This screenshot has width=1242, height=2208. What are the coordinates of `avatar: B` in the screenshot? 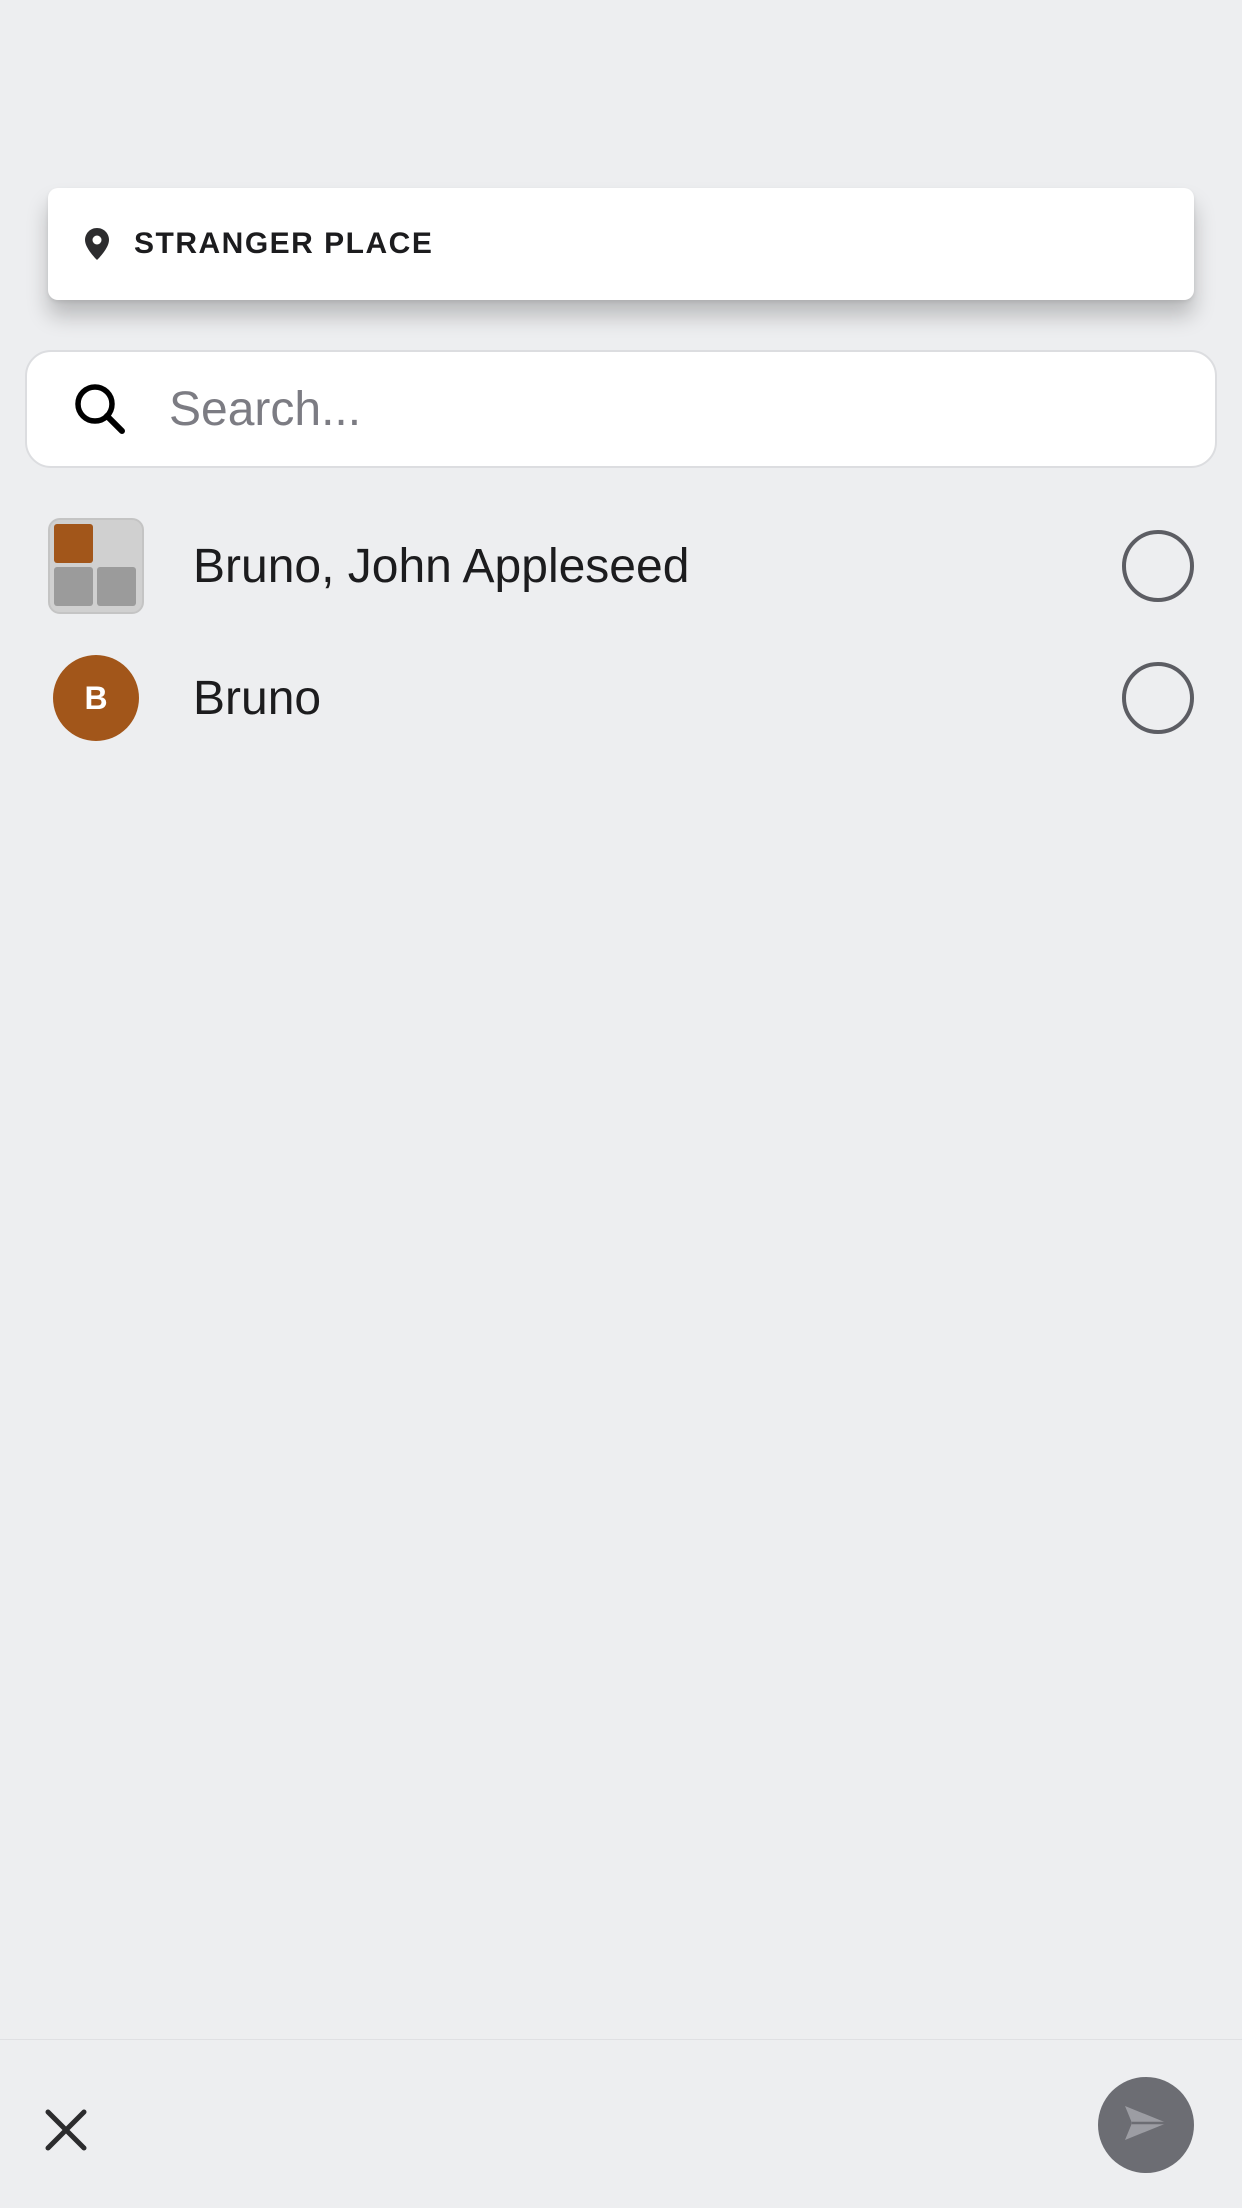 It's located at (96, 698).